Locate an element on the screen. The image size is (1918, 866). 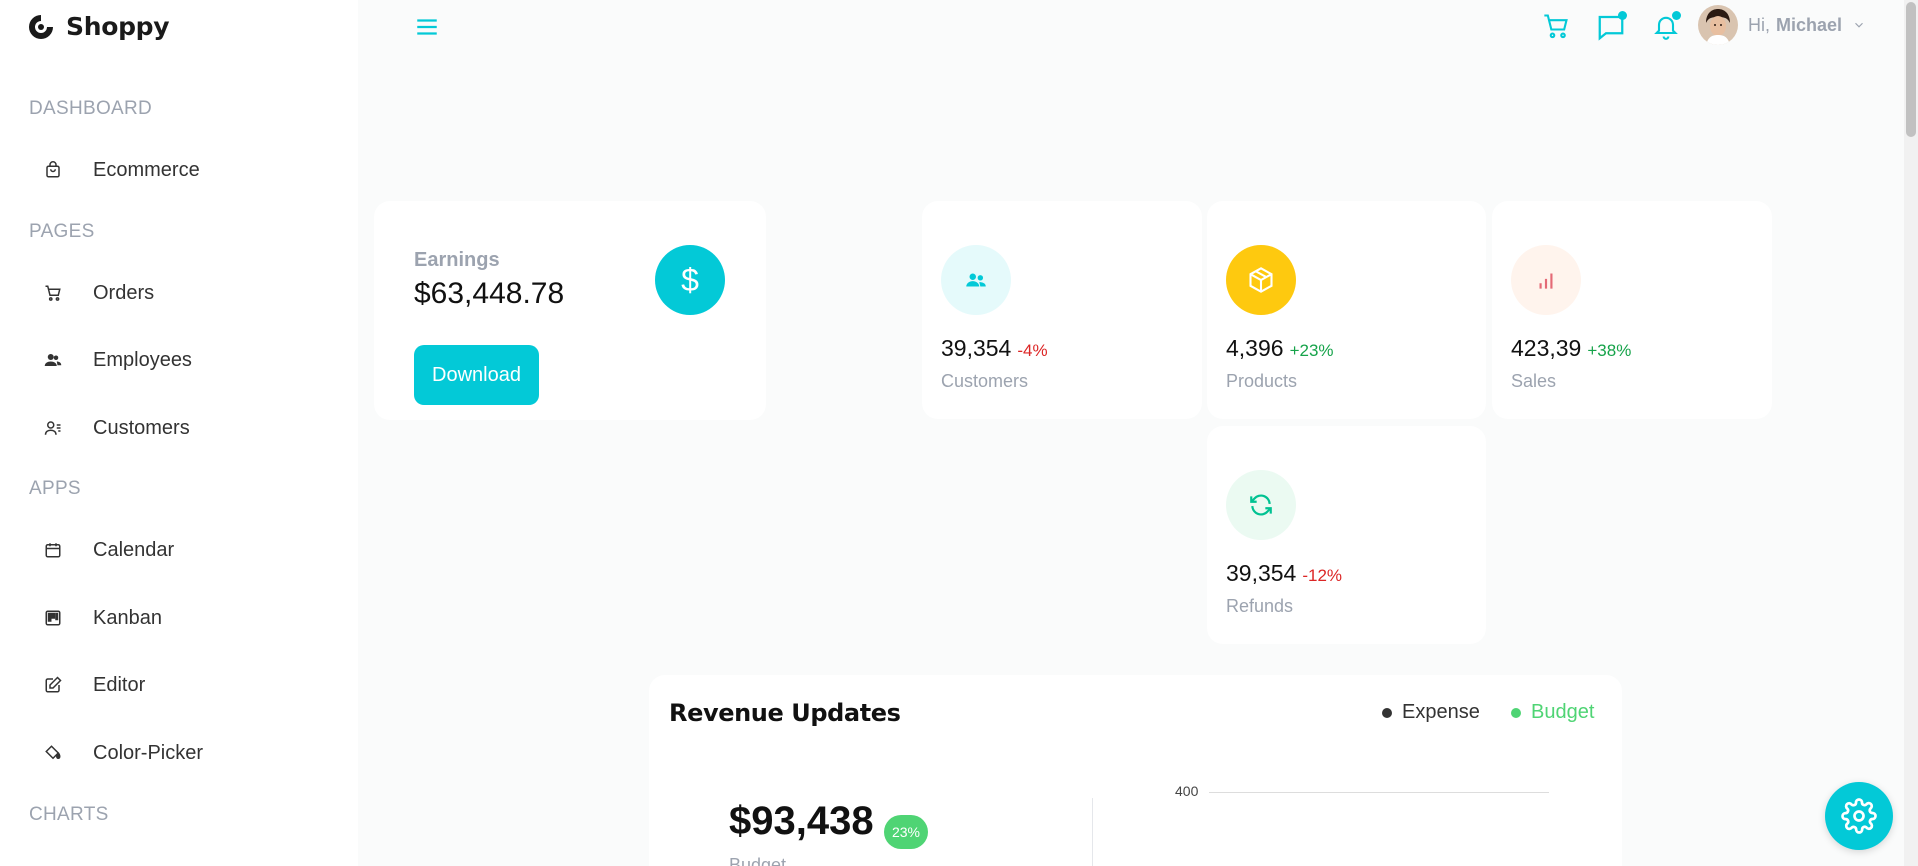
shoppy-logo-icon is located at coordinates (41, 26).